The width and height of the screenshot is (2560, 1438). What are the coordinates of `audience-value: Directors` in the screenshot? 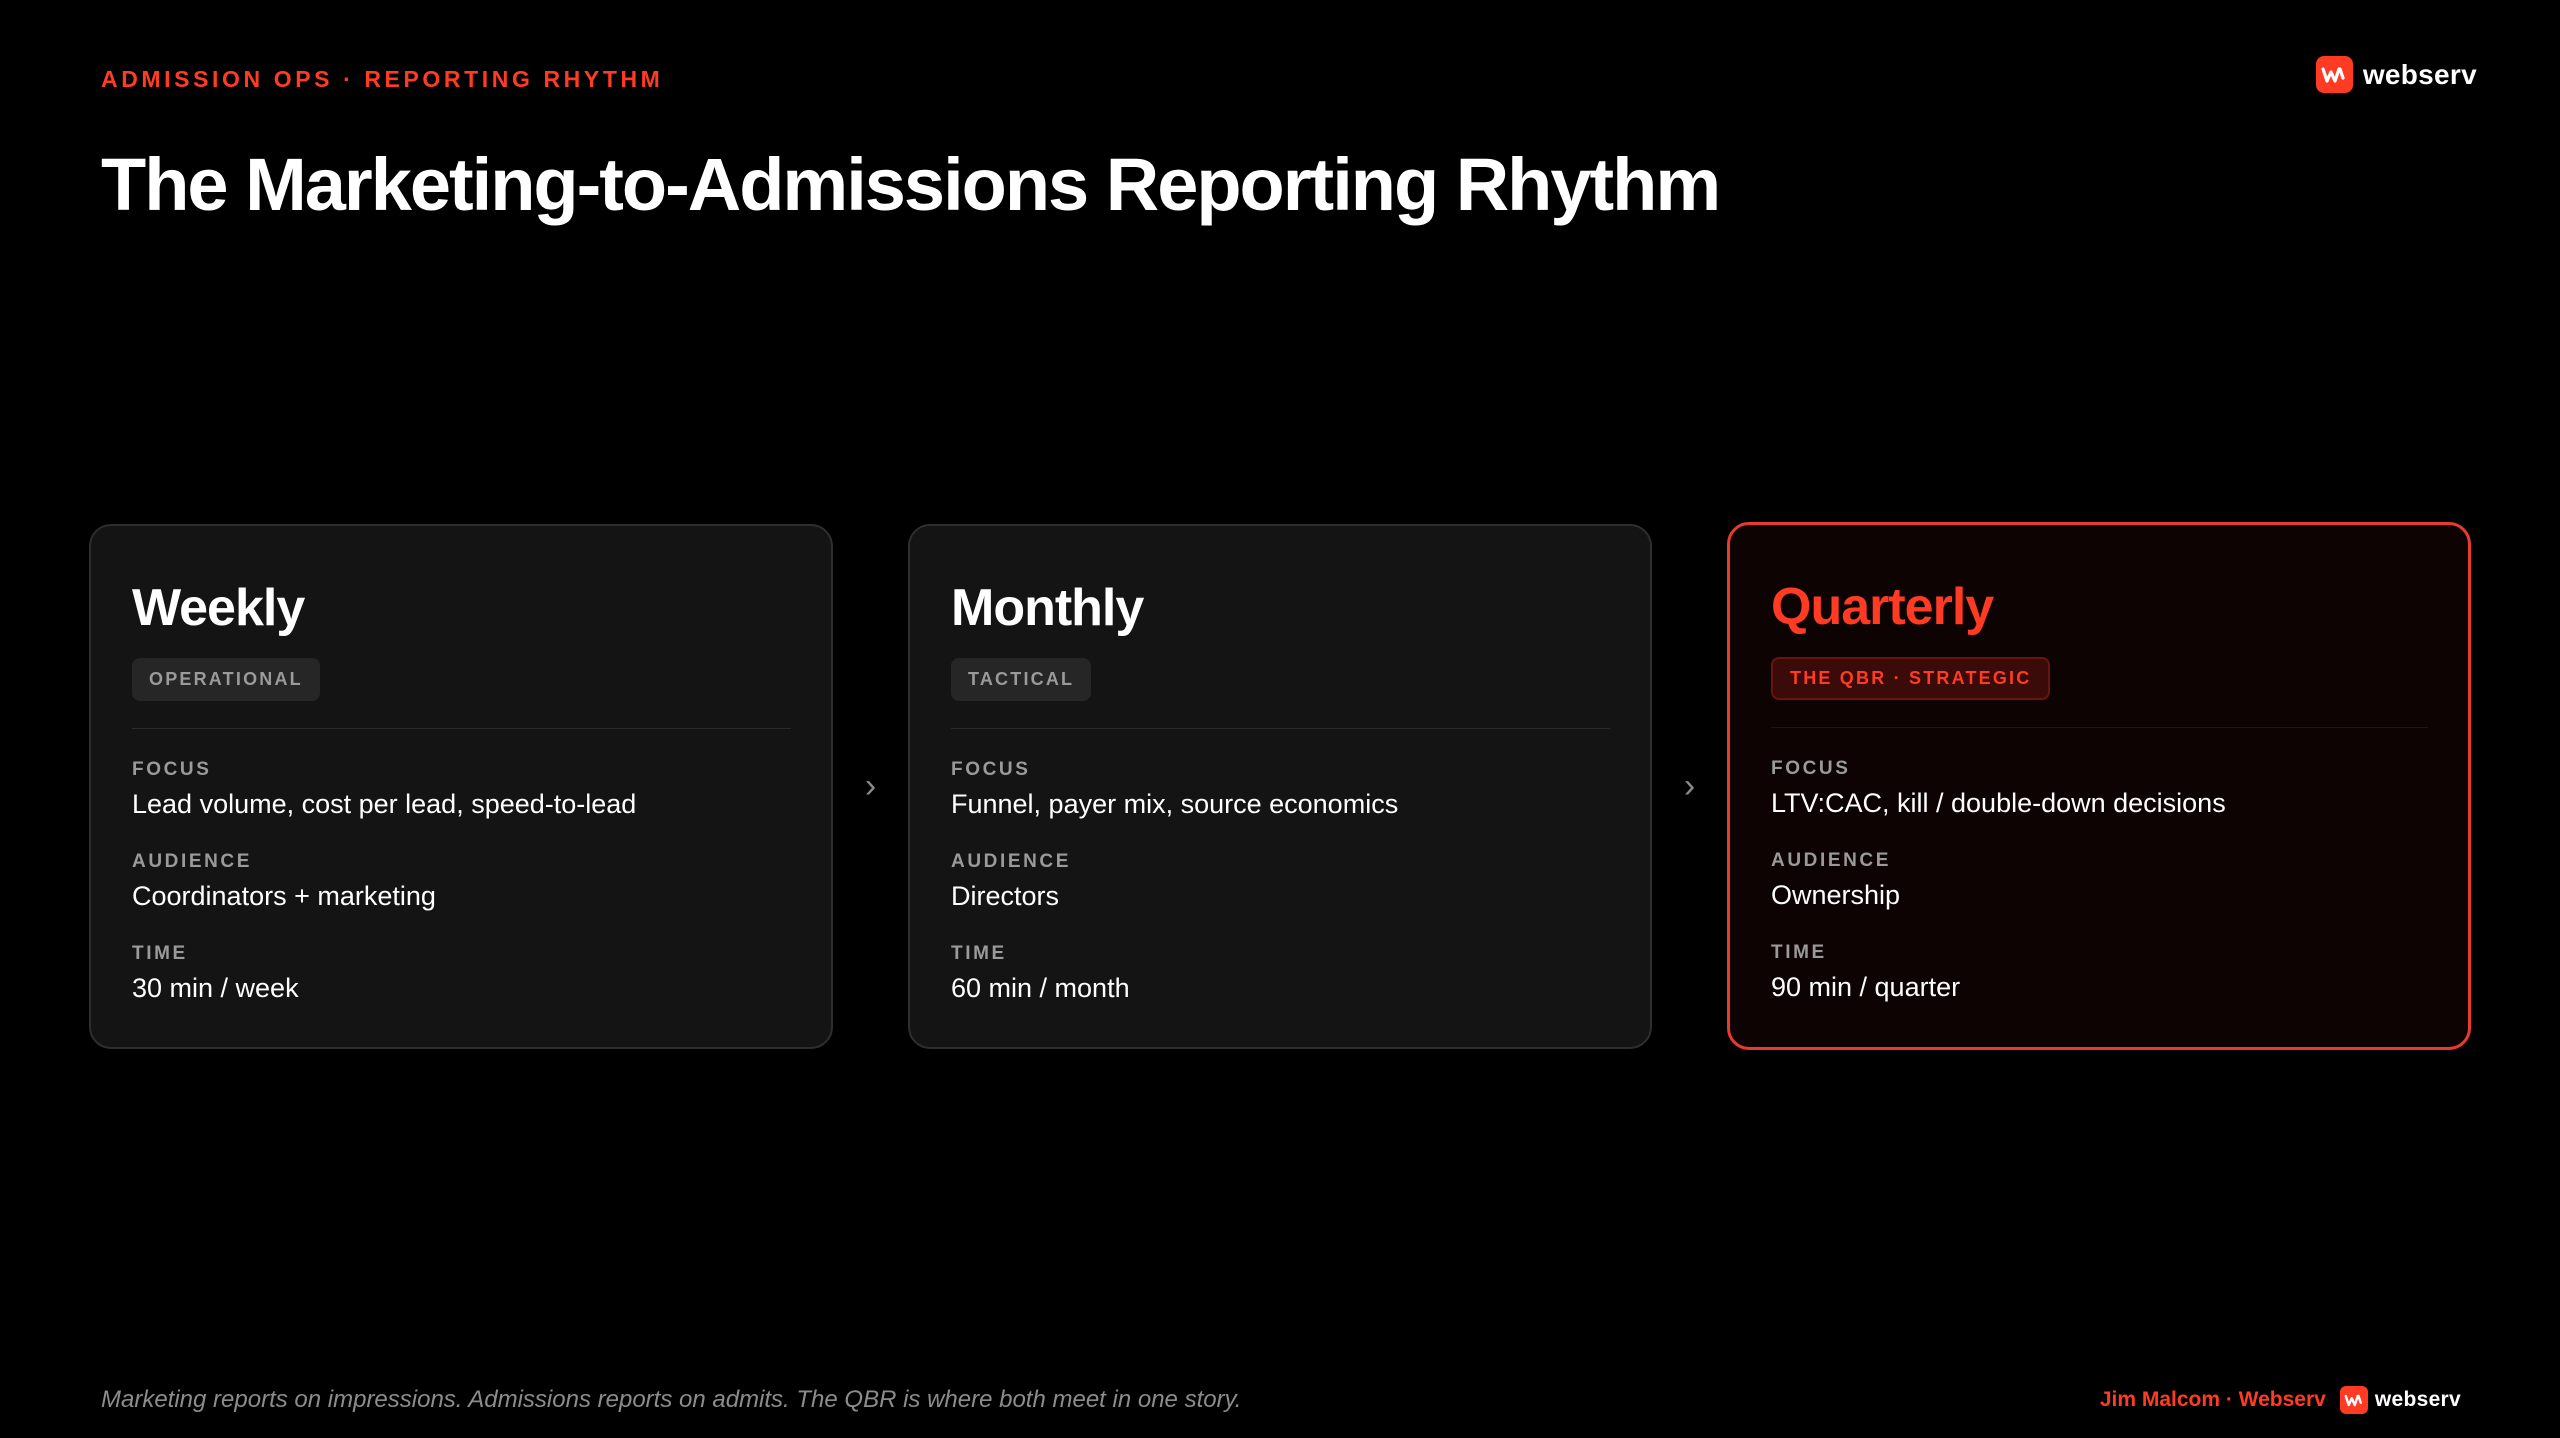 It's located at (1005, 895).